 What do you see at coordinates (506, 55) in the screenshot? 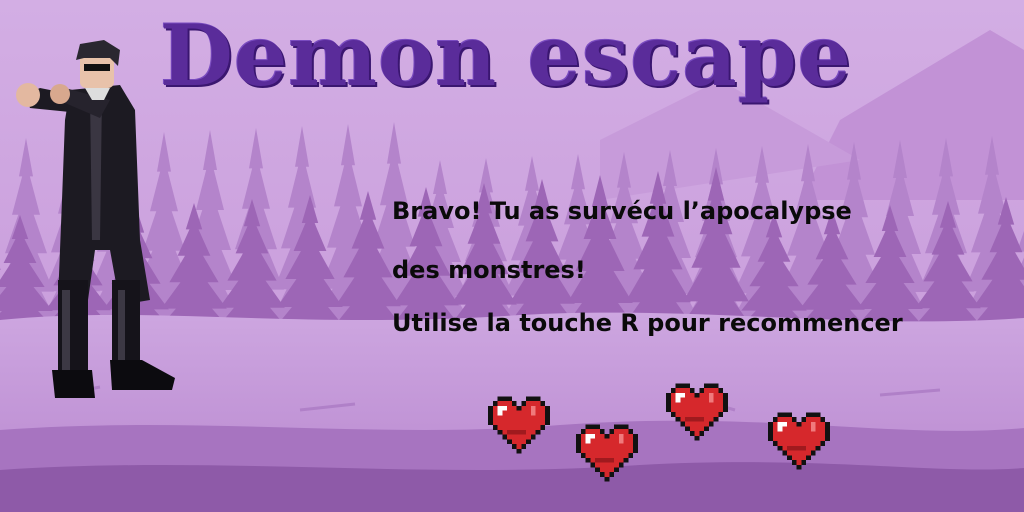
I see `game-title: Demon escape` at bounding box center [506, 55].